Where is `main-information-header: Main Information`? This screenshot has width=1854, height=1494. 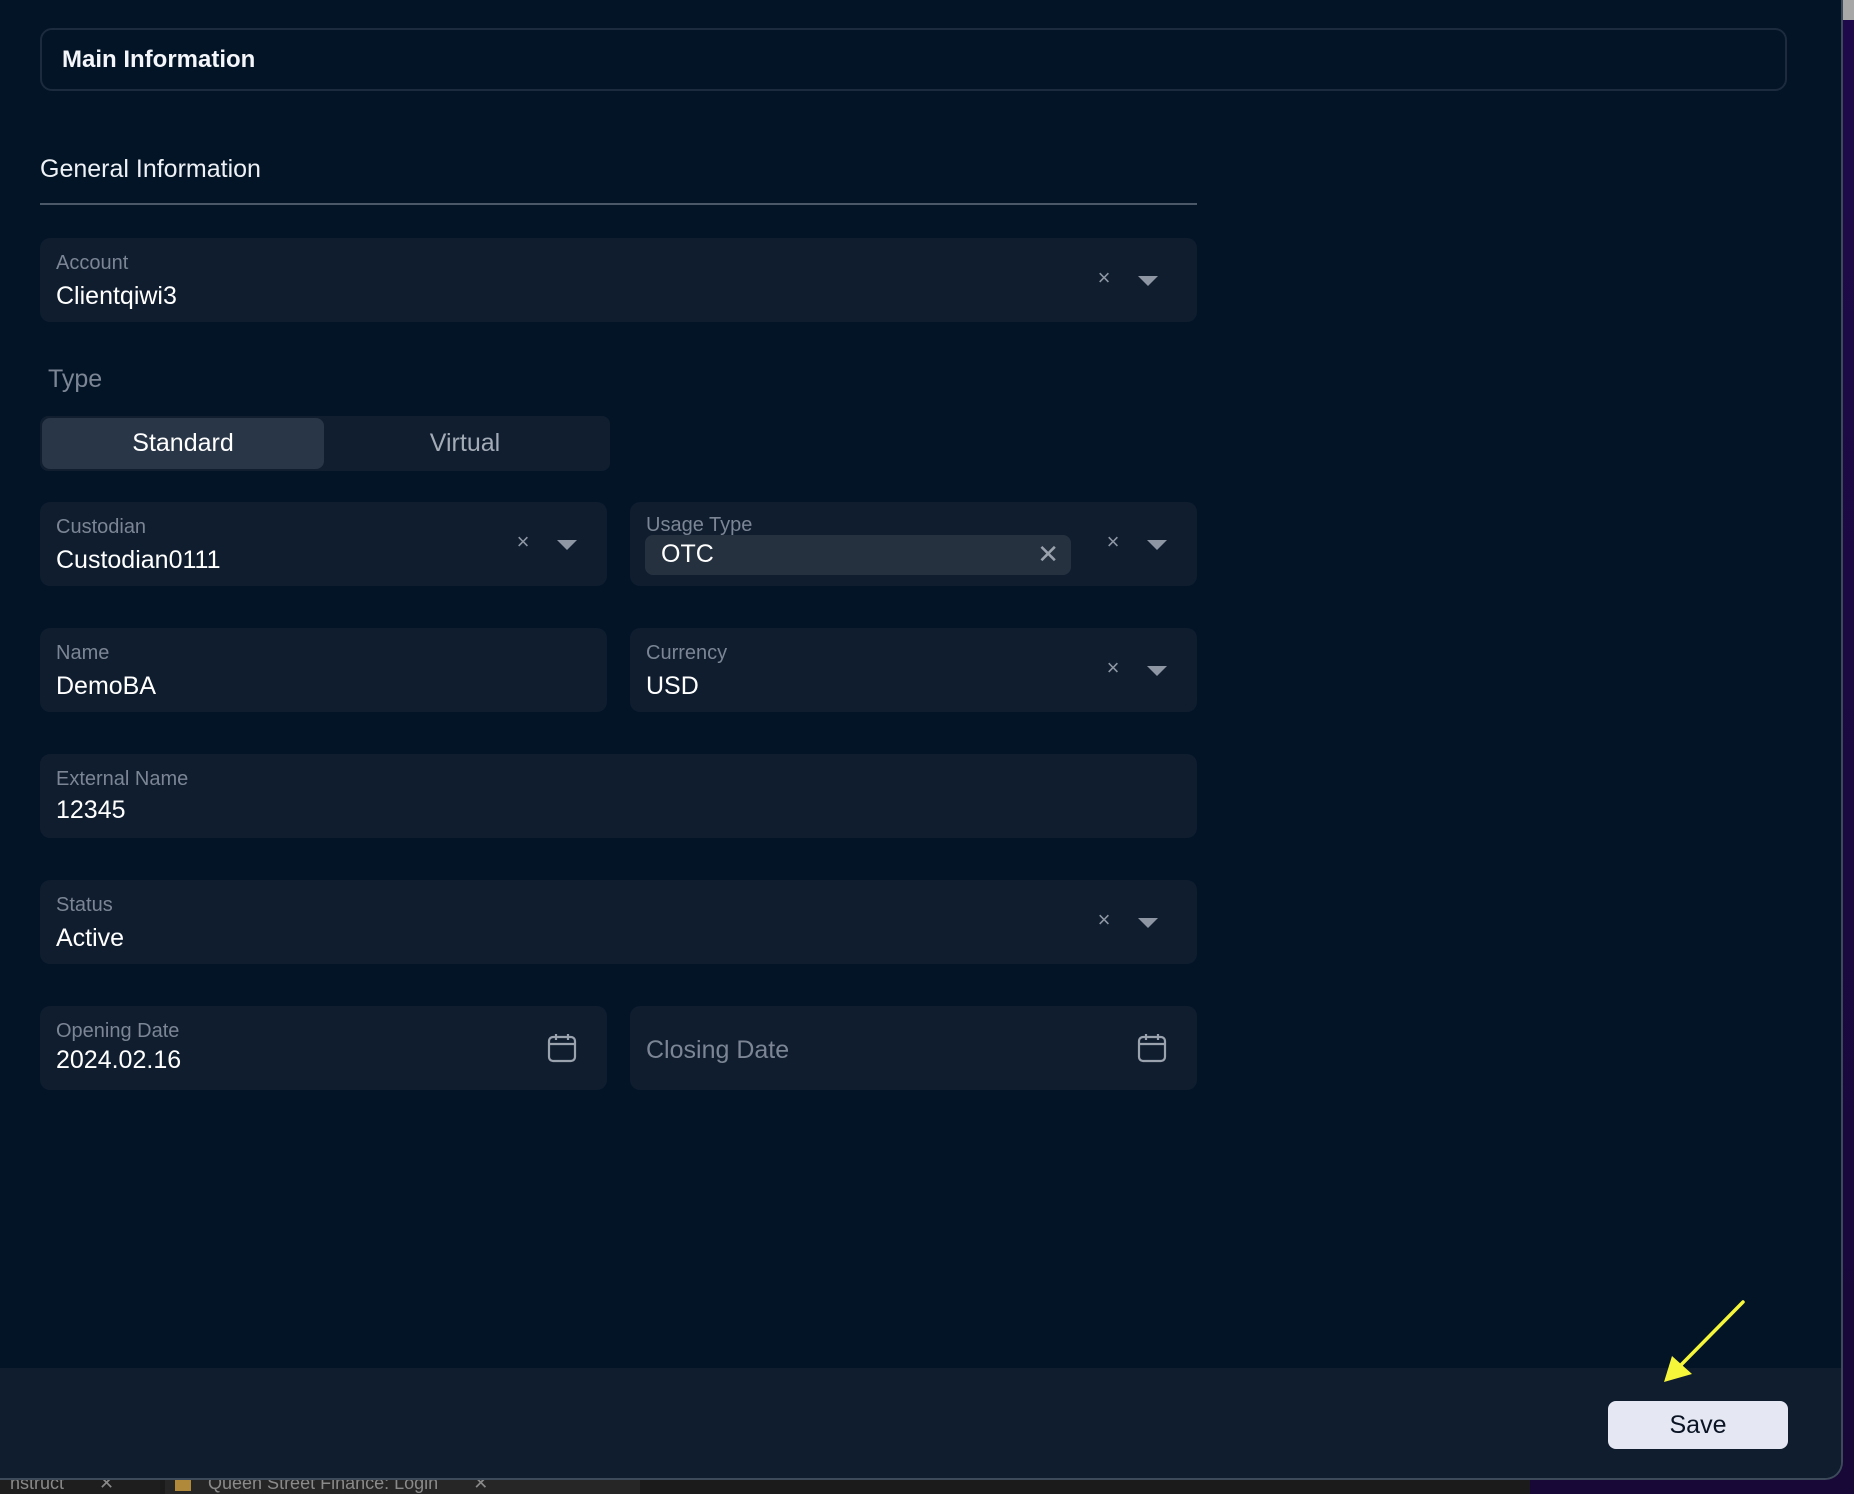
main-information-header: Main Information is located at coordinates (913, 59).